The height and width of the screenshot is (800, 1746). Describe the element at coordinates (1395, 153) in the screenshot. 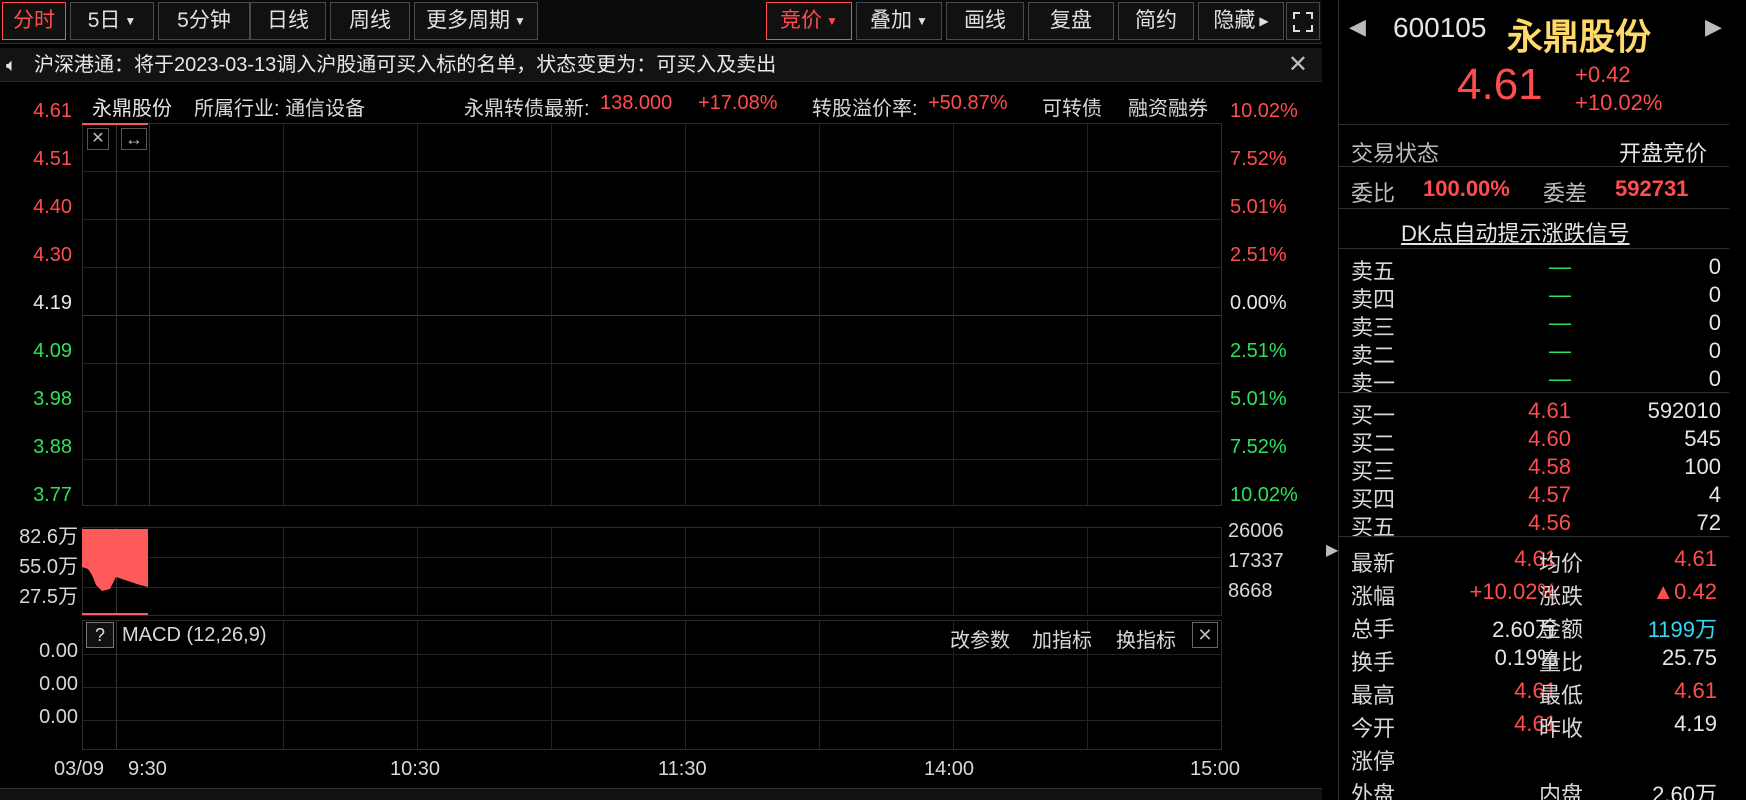

I see `status-label: 交易状态` at that location.